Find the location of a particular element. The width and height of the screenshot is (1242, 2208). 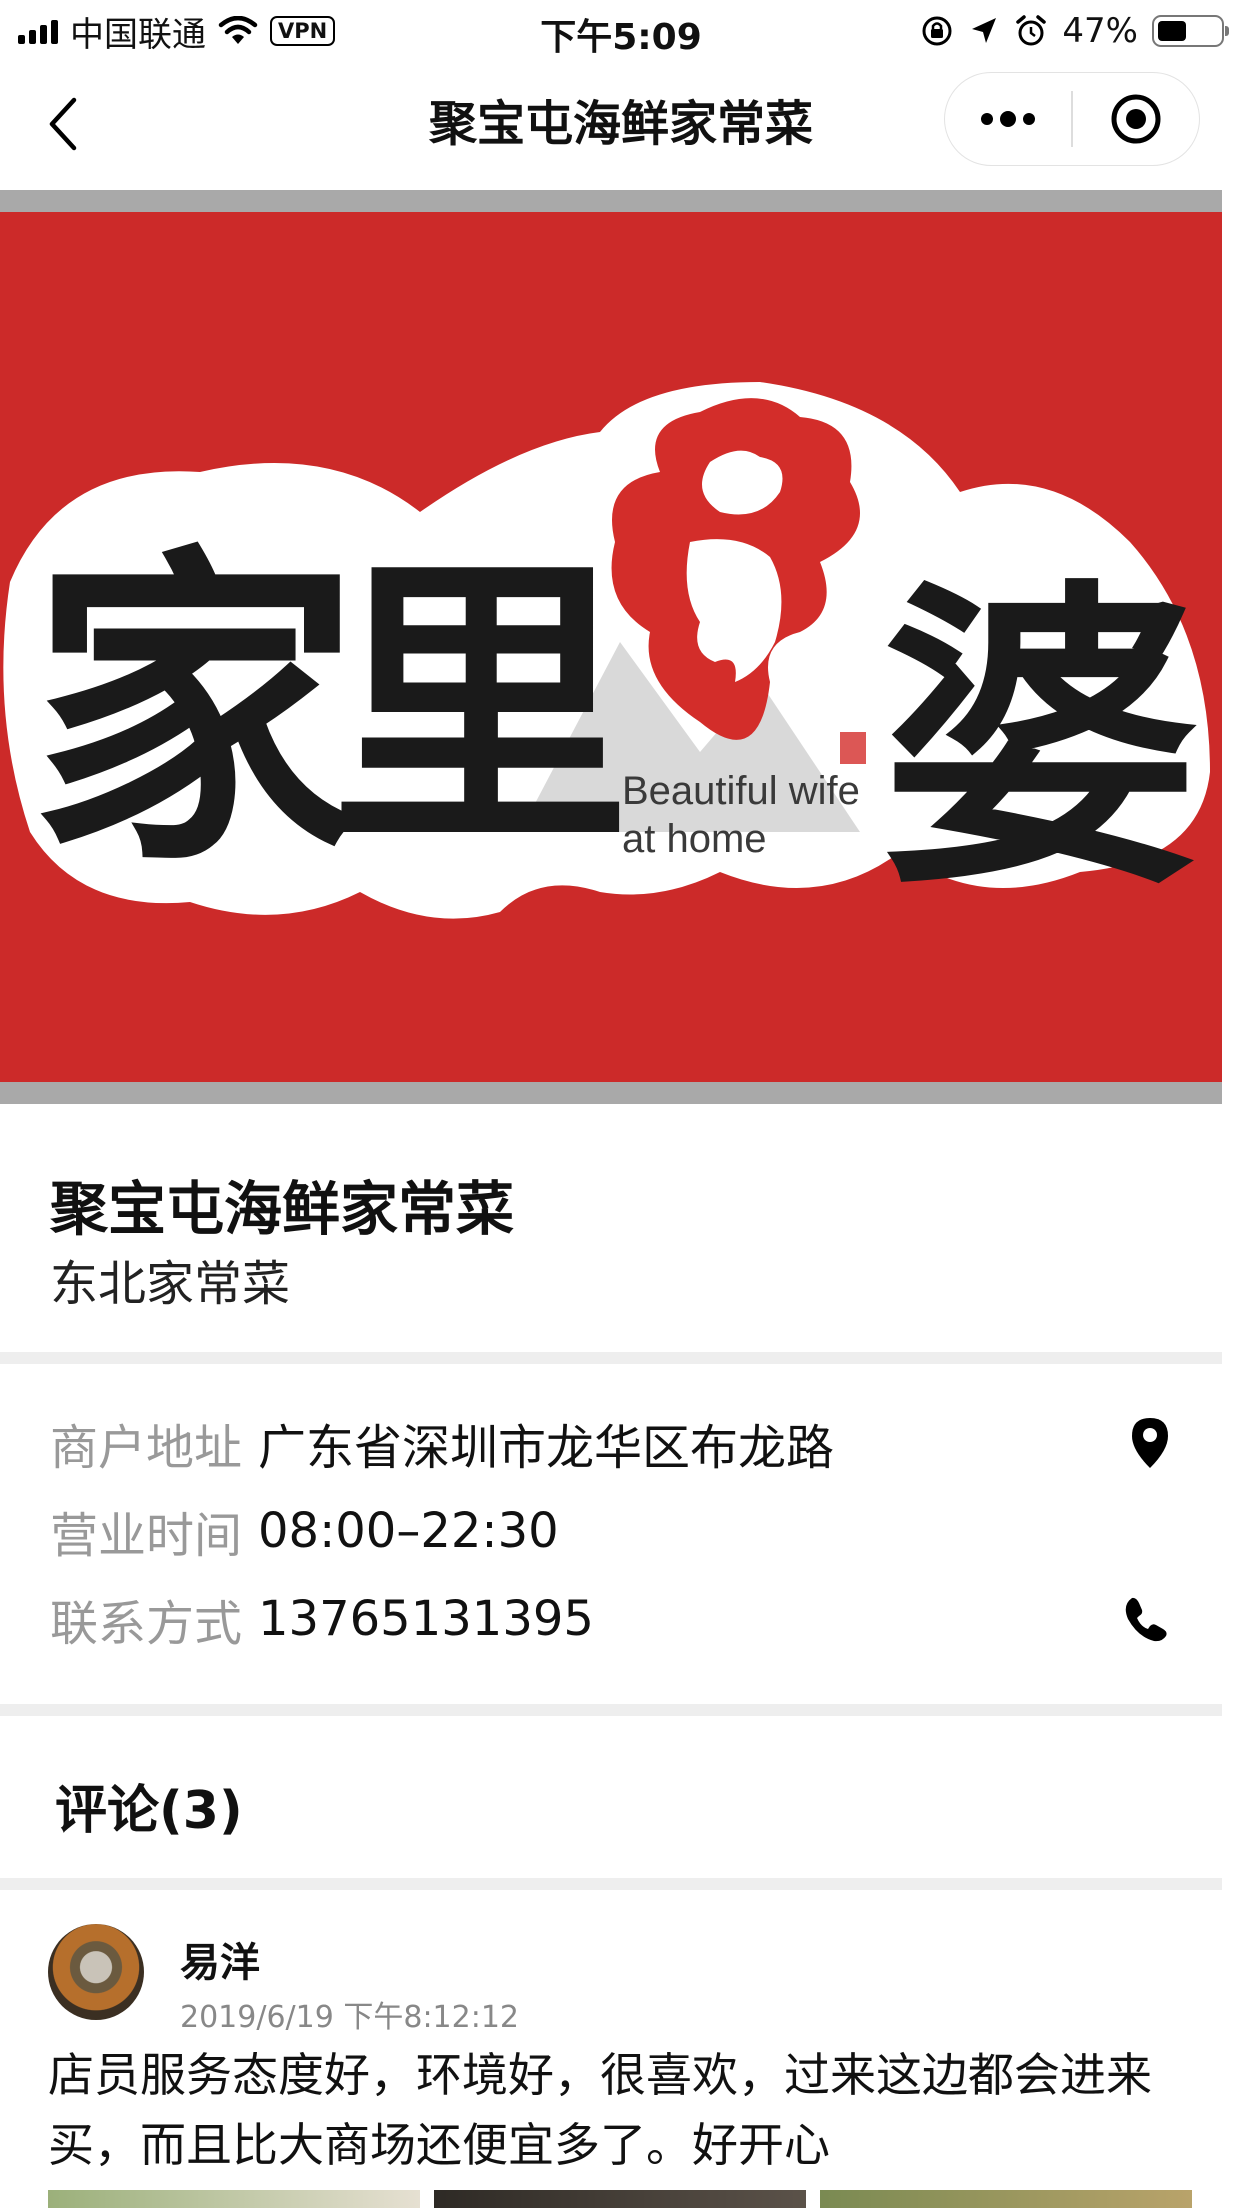

hours-value: 08:00–22:30 is located at coordinates (408, 1531).